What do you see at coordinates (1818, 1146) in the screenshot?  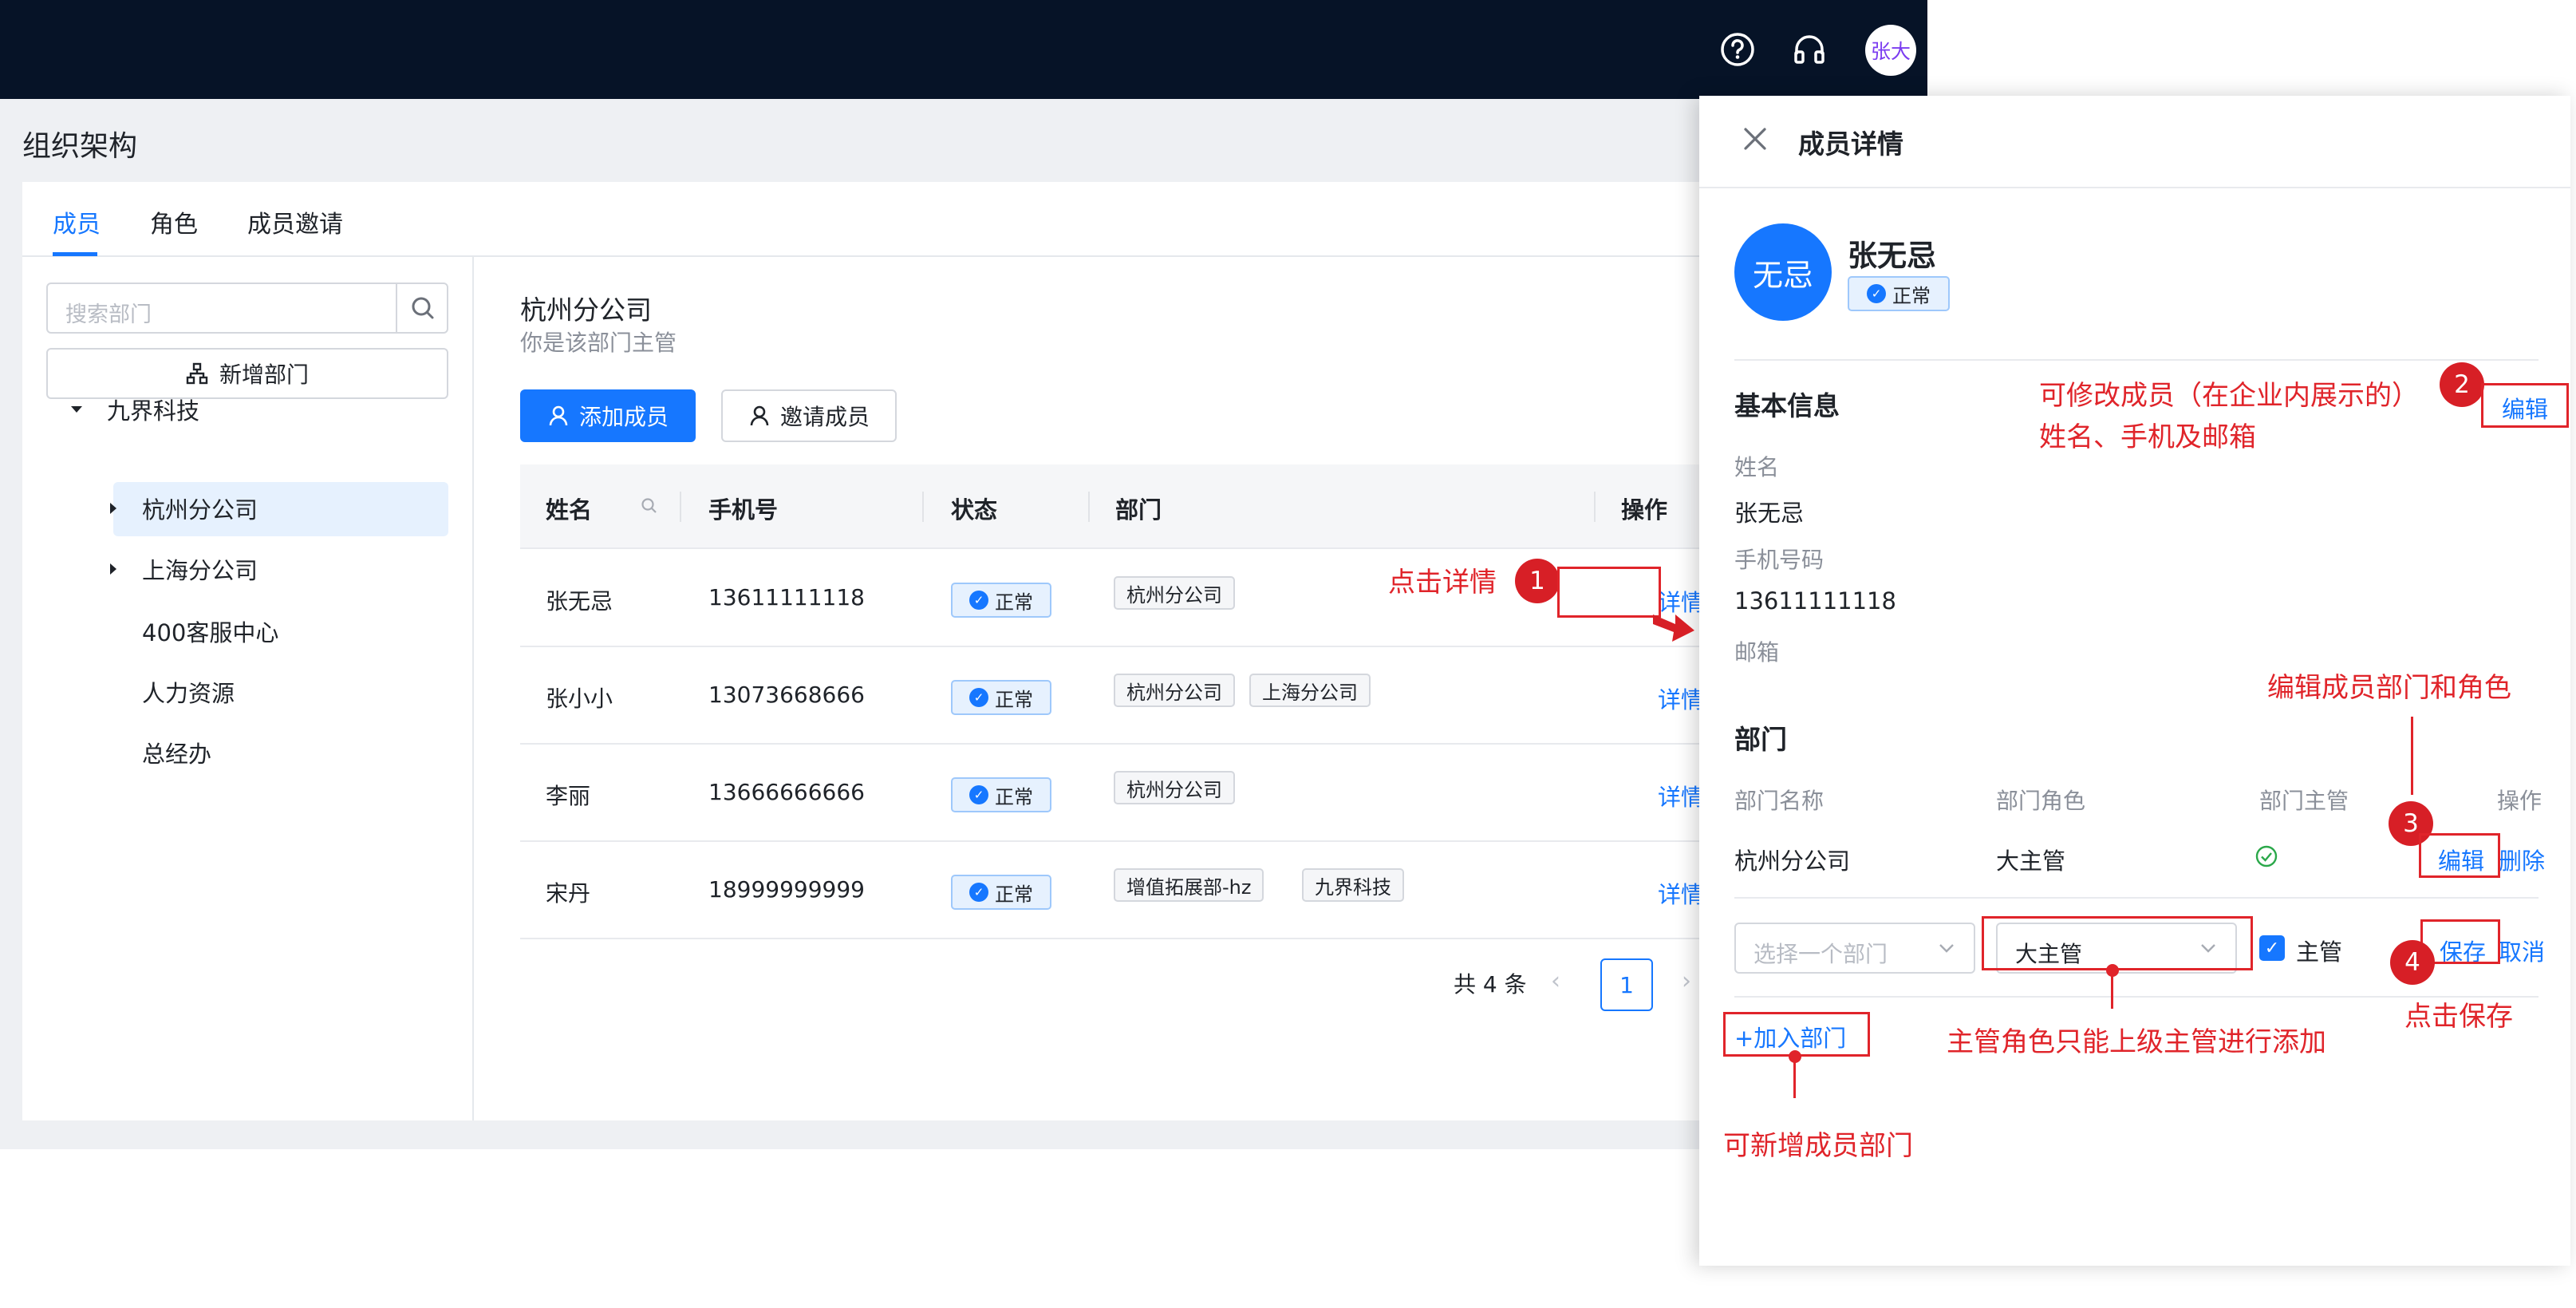 I see `annotation-add-dept-note: 可新增成员部门` at bounding box center [1818, 1146].